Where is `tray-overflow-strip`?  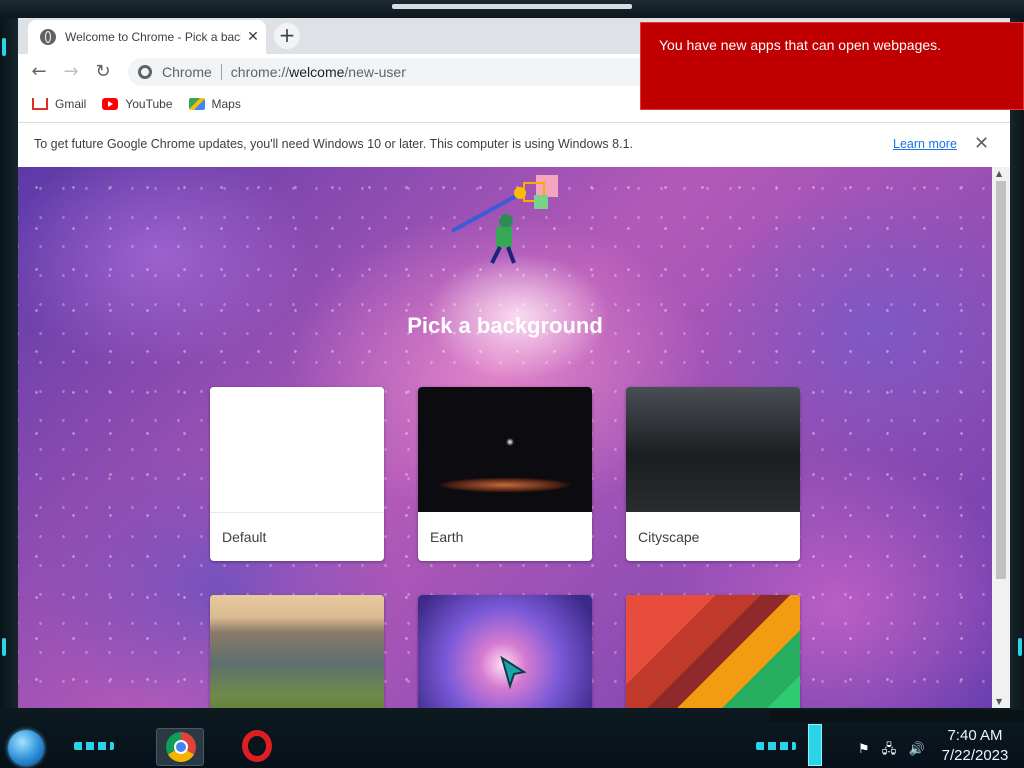
tray-overflow-strip is located at coordinates (897, 716).